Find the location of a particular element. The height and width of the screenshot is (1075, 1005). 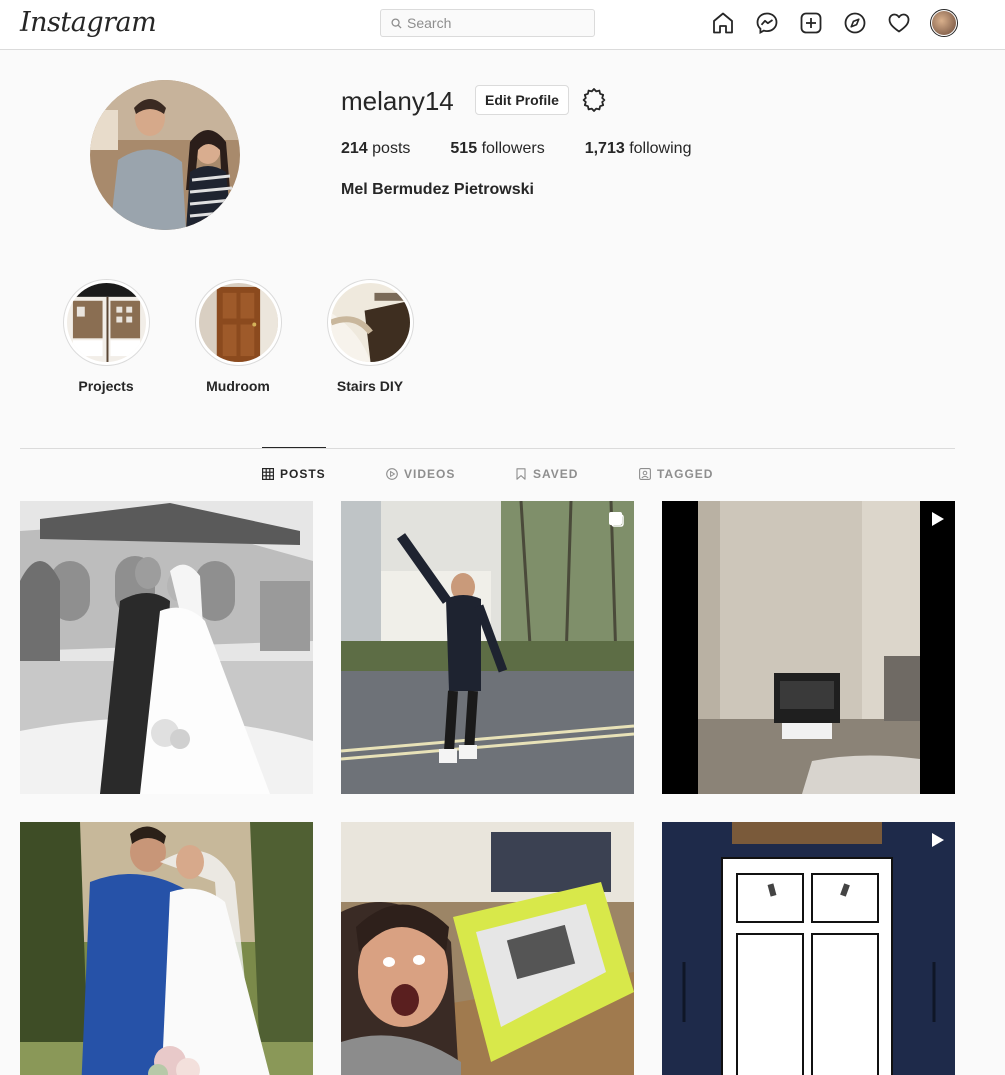

home-icon is located at coordinates (723, 23).